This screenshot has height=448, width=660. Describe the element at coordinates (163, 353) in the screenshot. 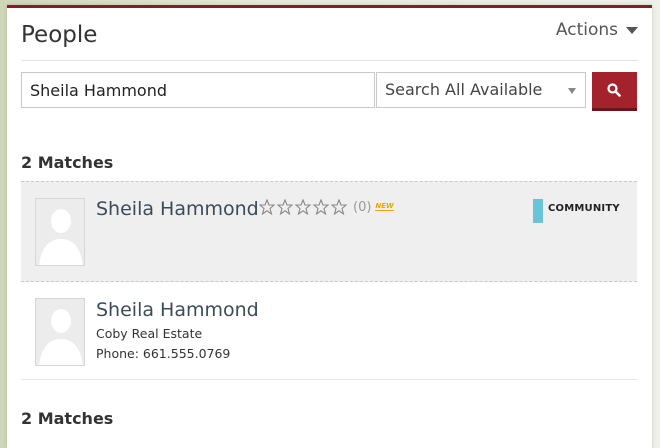

I see `result-phone: Phone: 661.555.0769` at that location.